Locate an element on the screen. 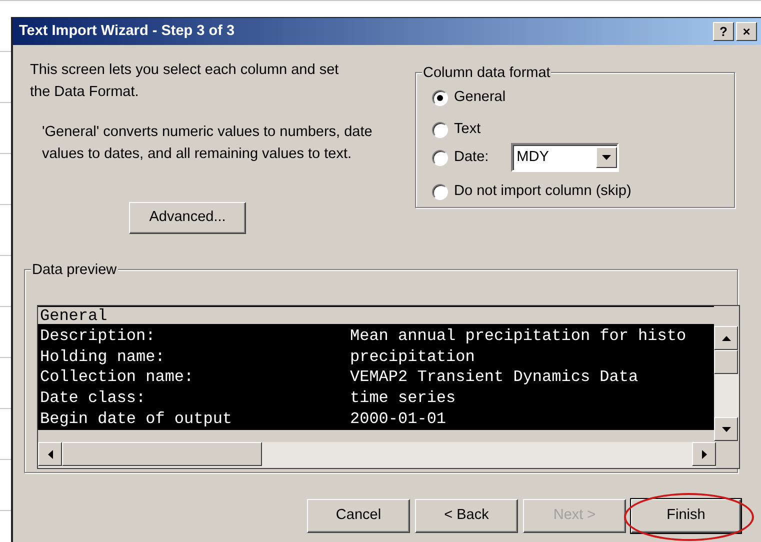  preview-cell: 2000-01-01 is located at coordinates (398, 419).